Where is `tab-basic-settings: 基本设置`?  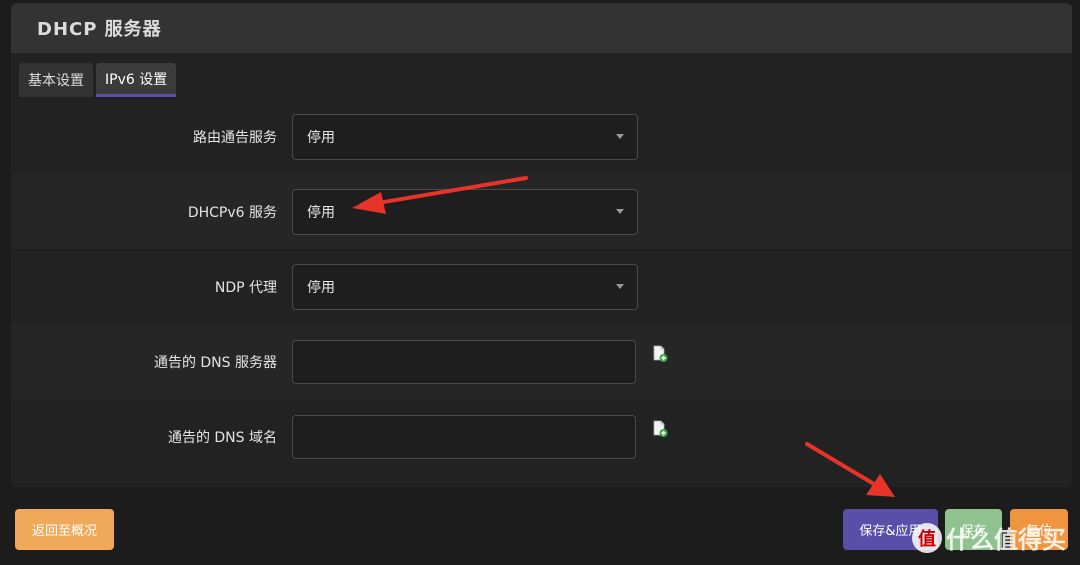 tab-basic-settings: 基本设置 is located at coordinates (56, 80).